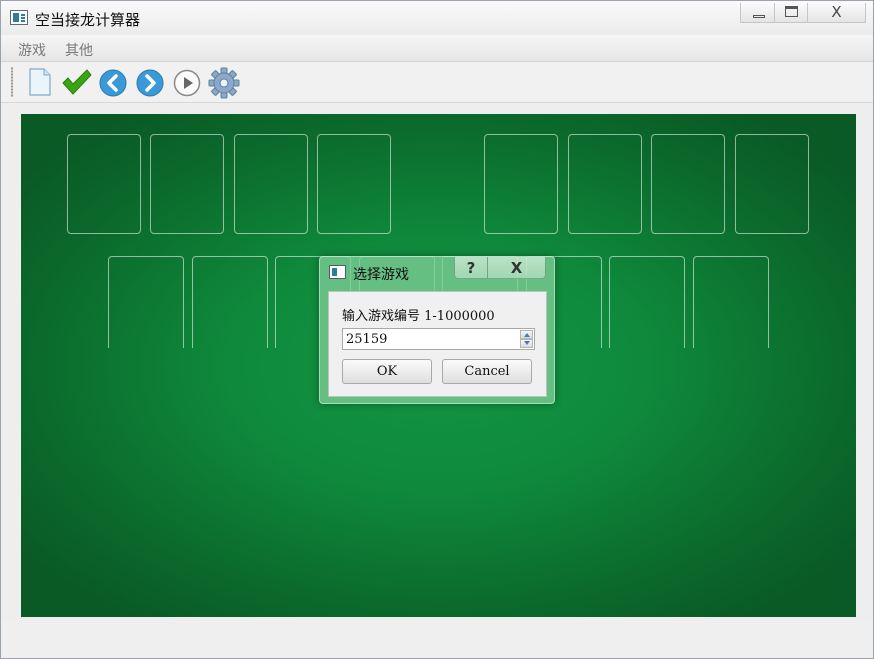 This screenshot has height=659, width=874. Describe the element at coordinates (791, 13) in the screenshot. I see `maximize-button` at that location.